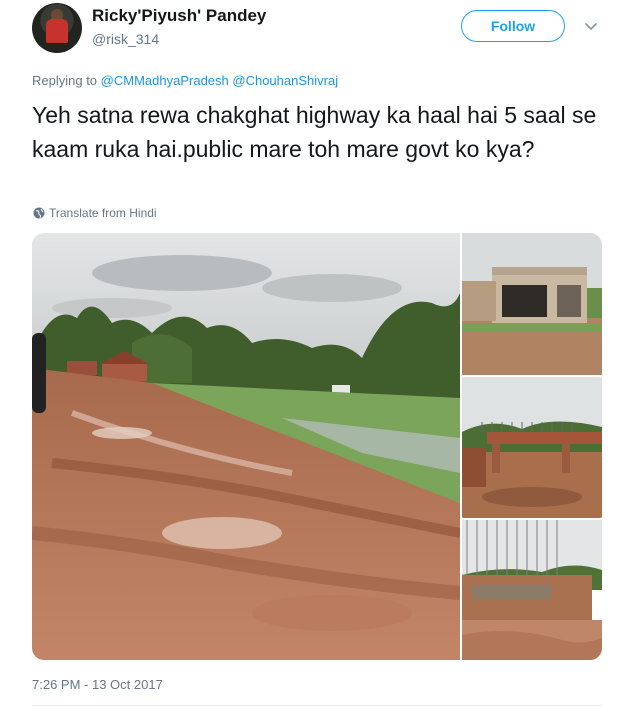  I want to click on avatar, so click(57, 28).